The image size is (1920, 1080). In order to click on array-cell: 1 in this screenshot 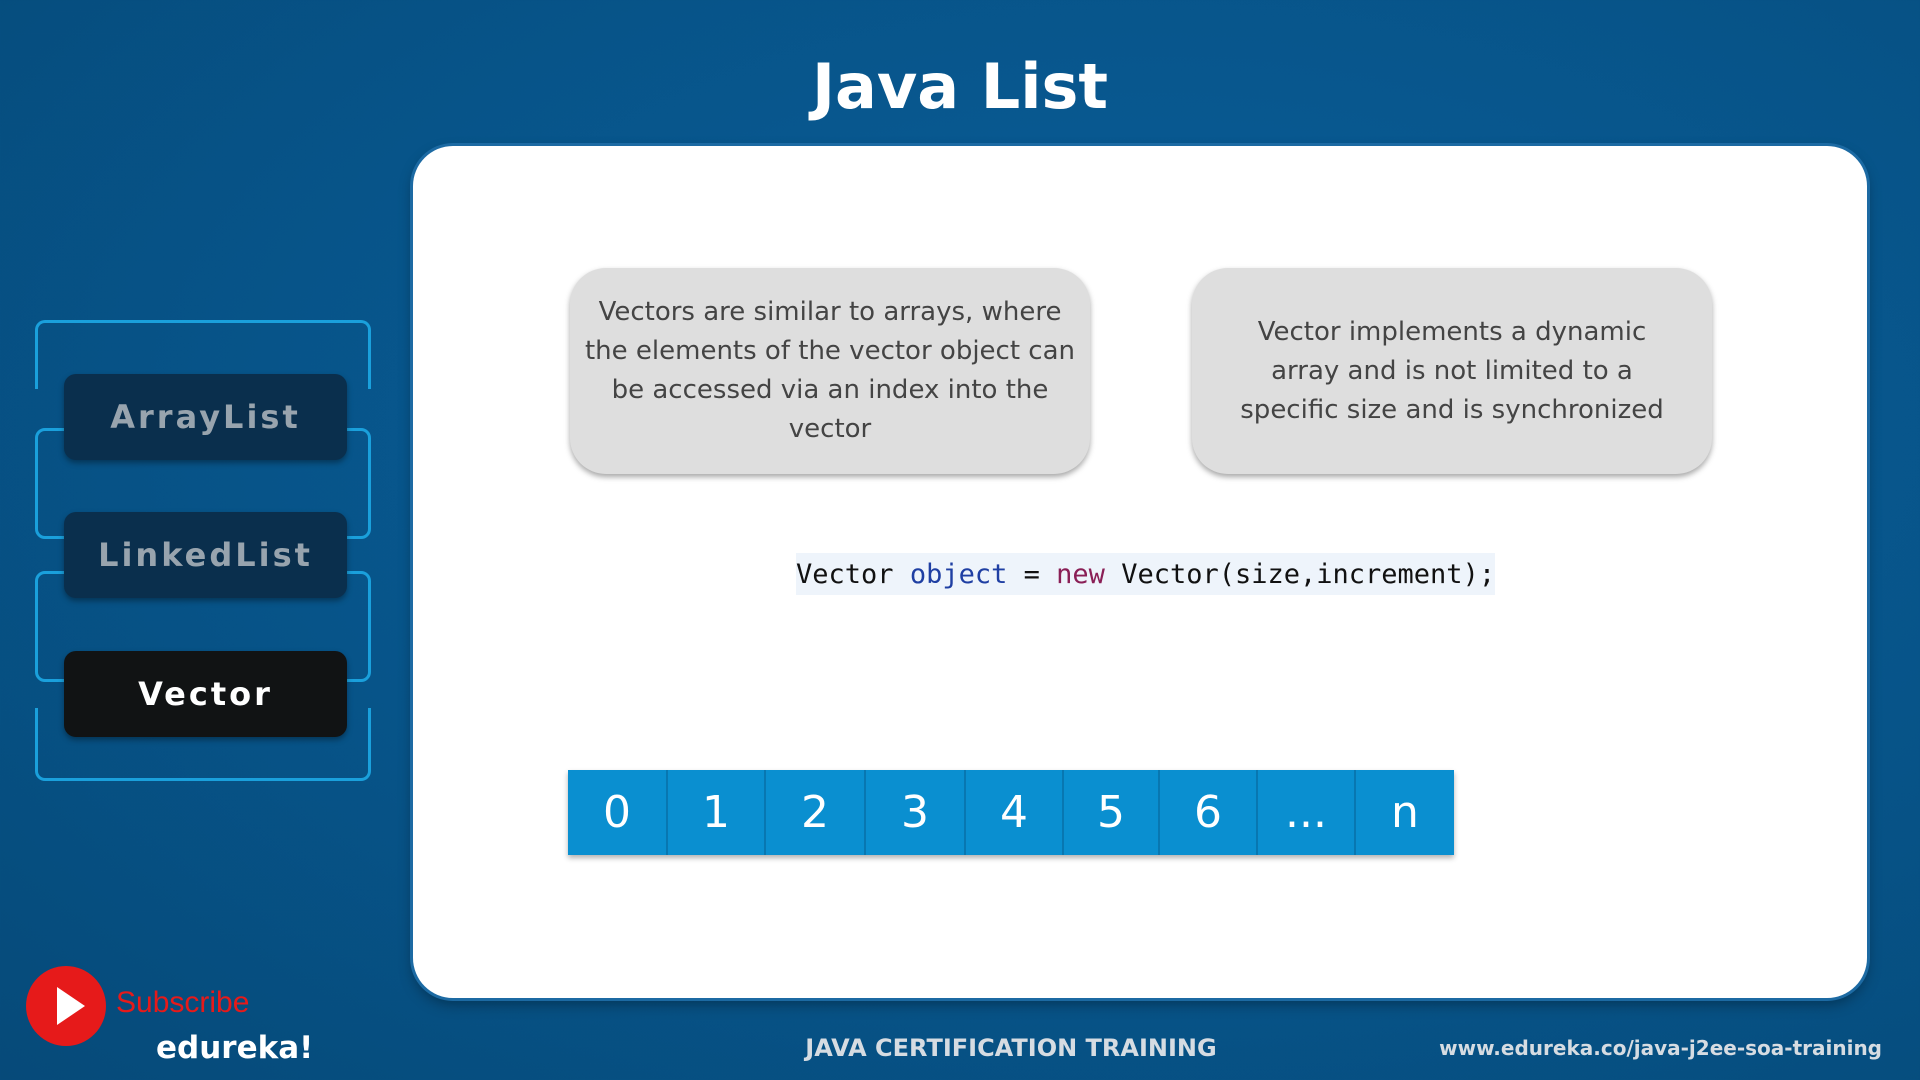, I will do `click(717, 812)`.